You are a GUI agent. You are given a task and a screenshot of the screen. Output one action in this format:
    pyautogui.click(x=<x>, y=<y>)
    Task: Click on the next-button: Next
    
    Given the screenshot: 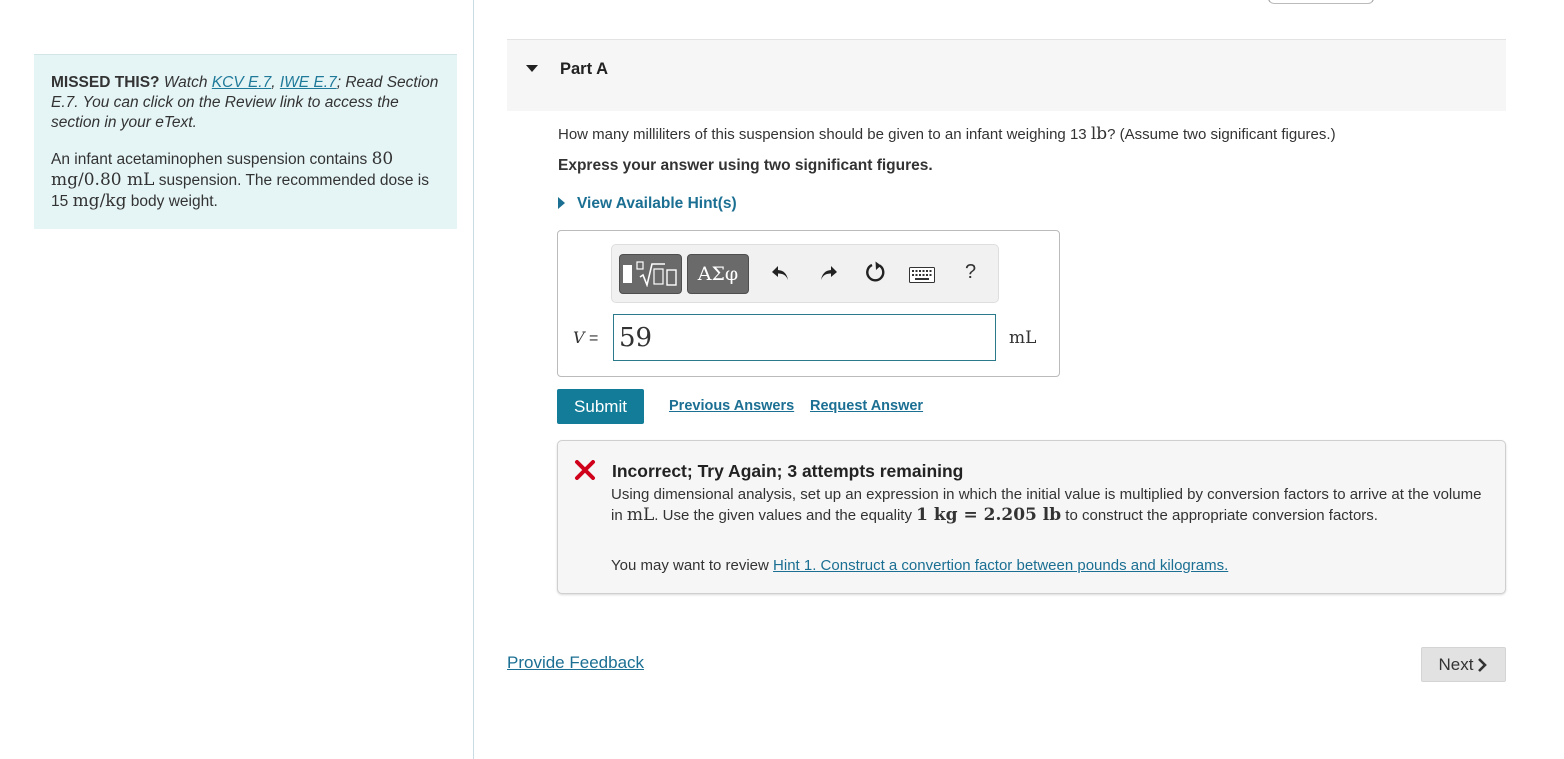 What is the action you would take?
    pyautogui.click(x=1463, y=664)
    